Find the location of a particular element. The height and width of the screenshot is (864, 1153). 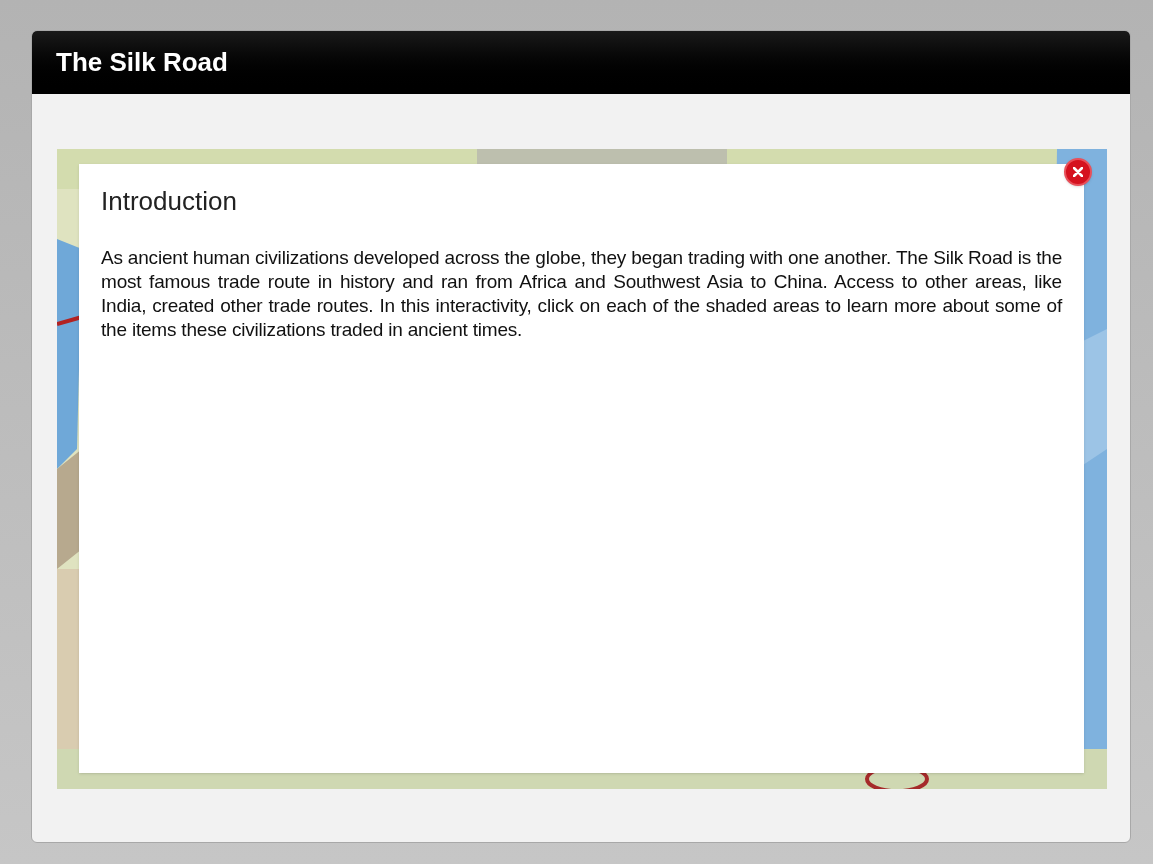

close-icon is located at coordinates (1078, 172).